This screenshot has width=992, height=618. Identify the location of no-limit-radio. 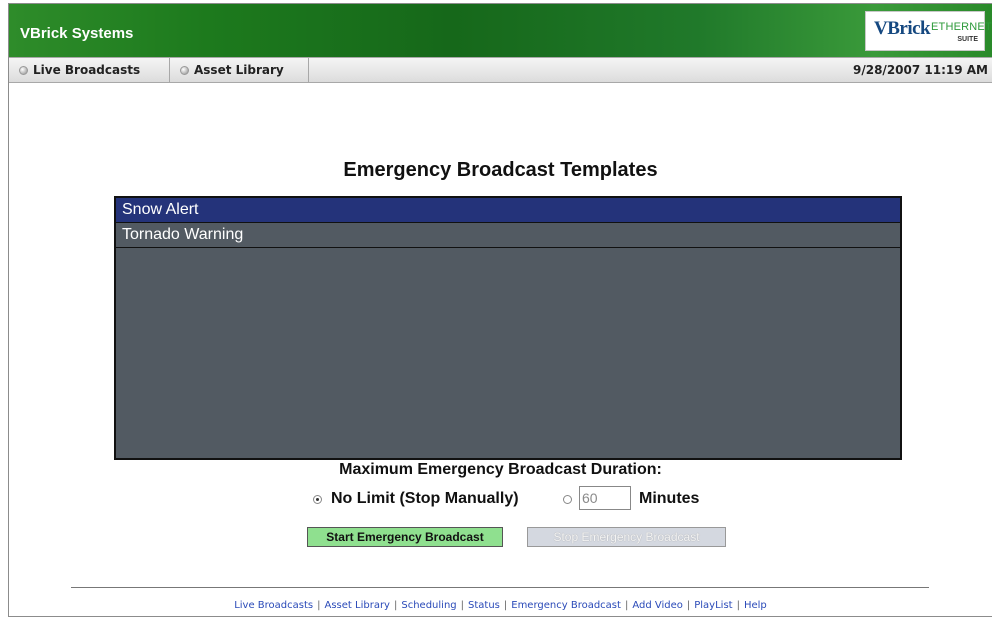
(317, 499).